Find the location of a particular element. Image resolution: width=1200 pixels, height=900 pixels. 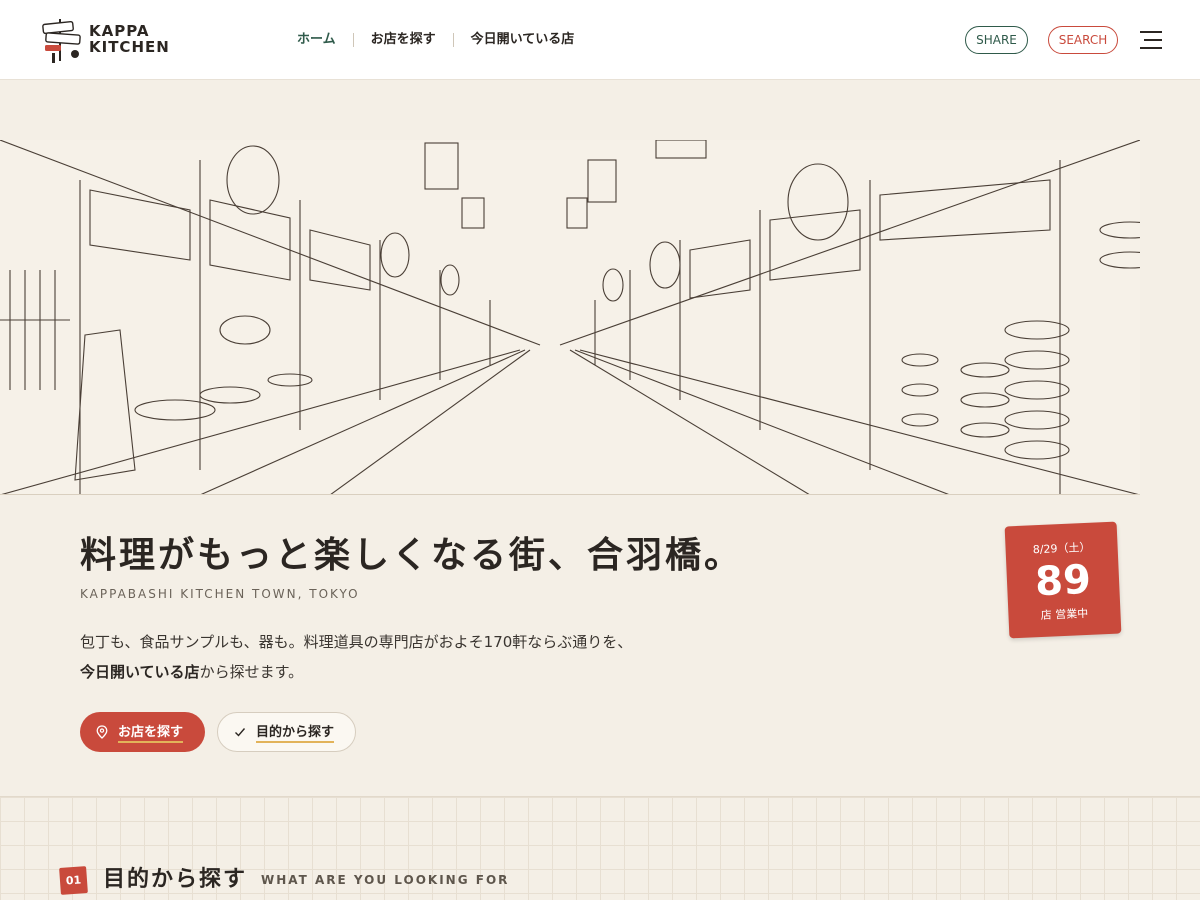

share-button: SHARE is located at coordinates (996, 40).